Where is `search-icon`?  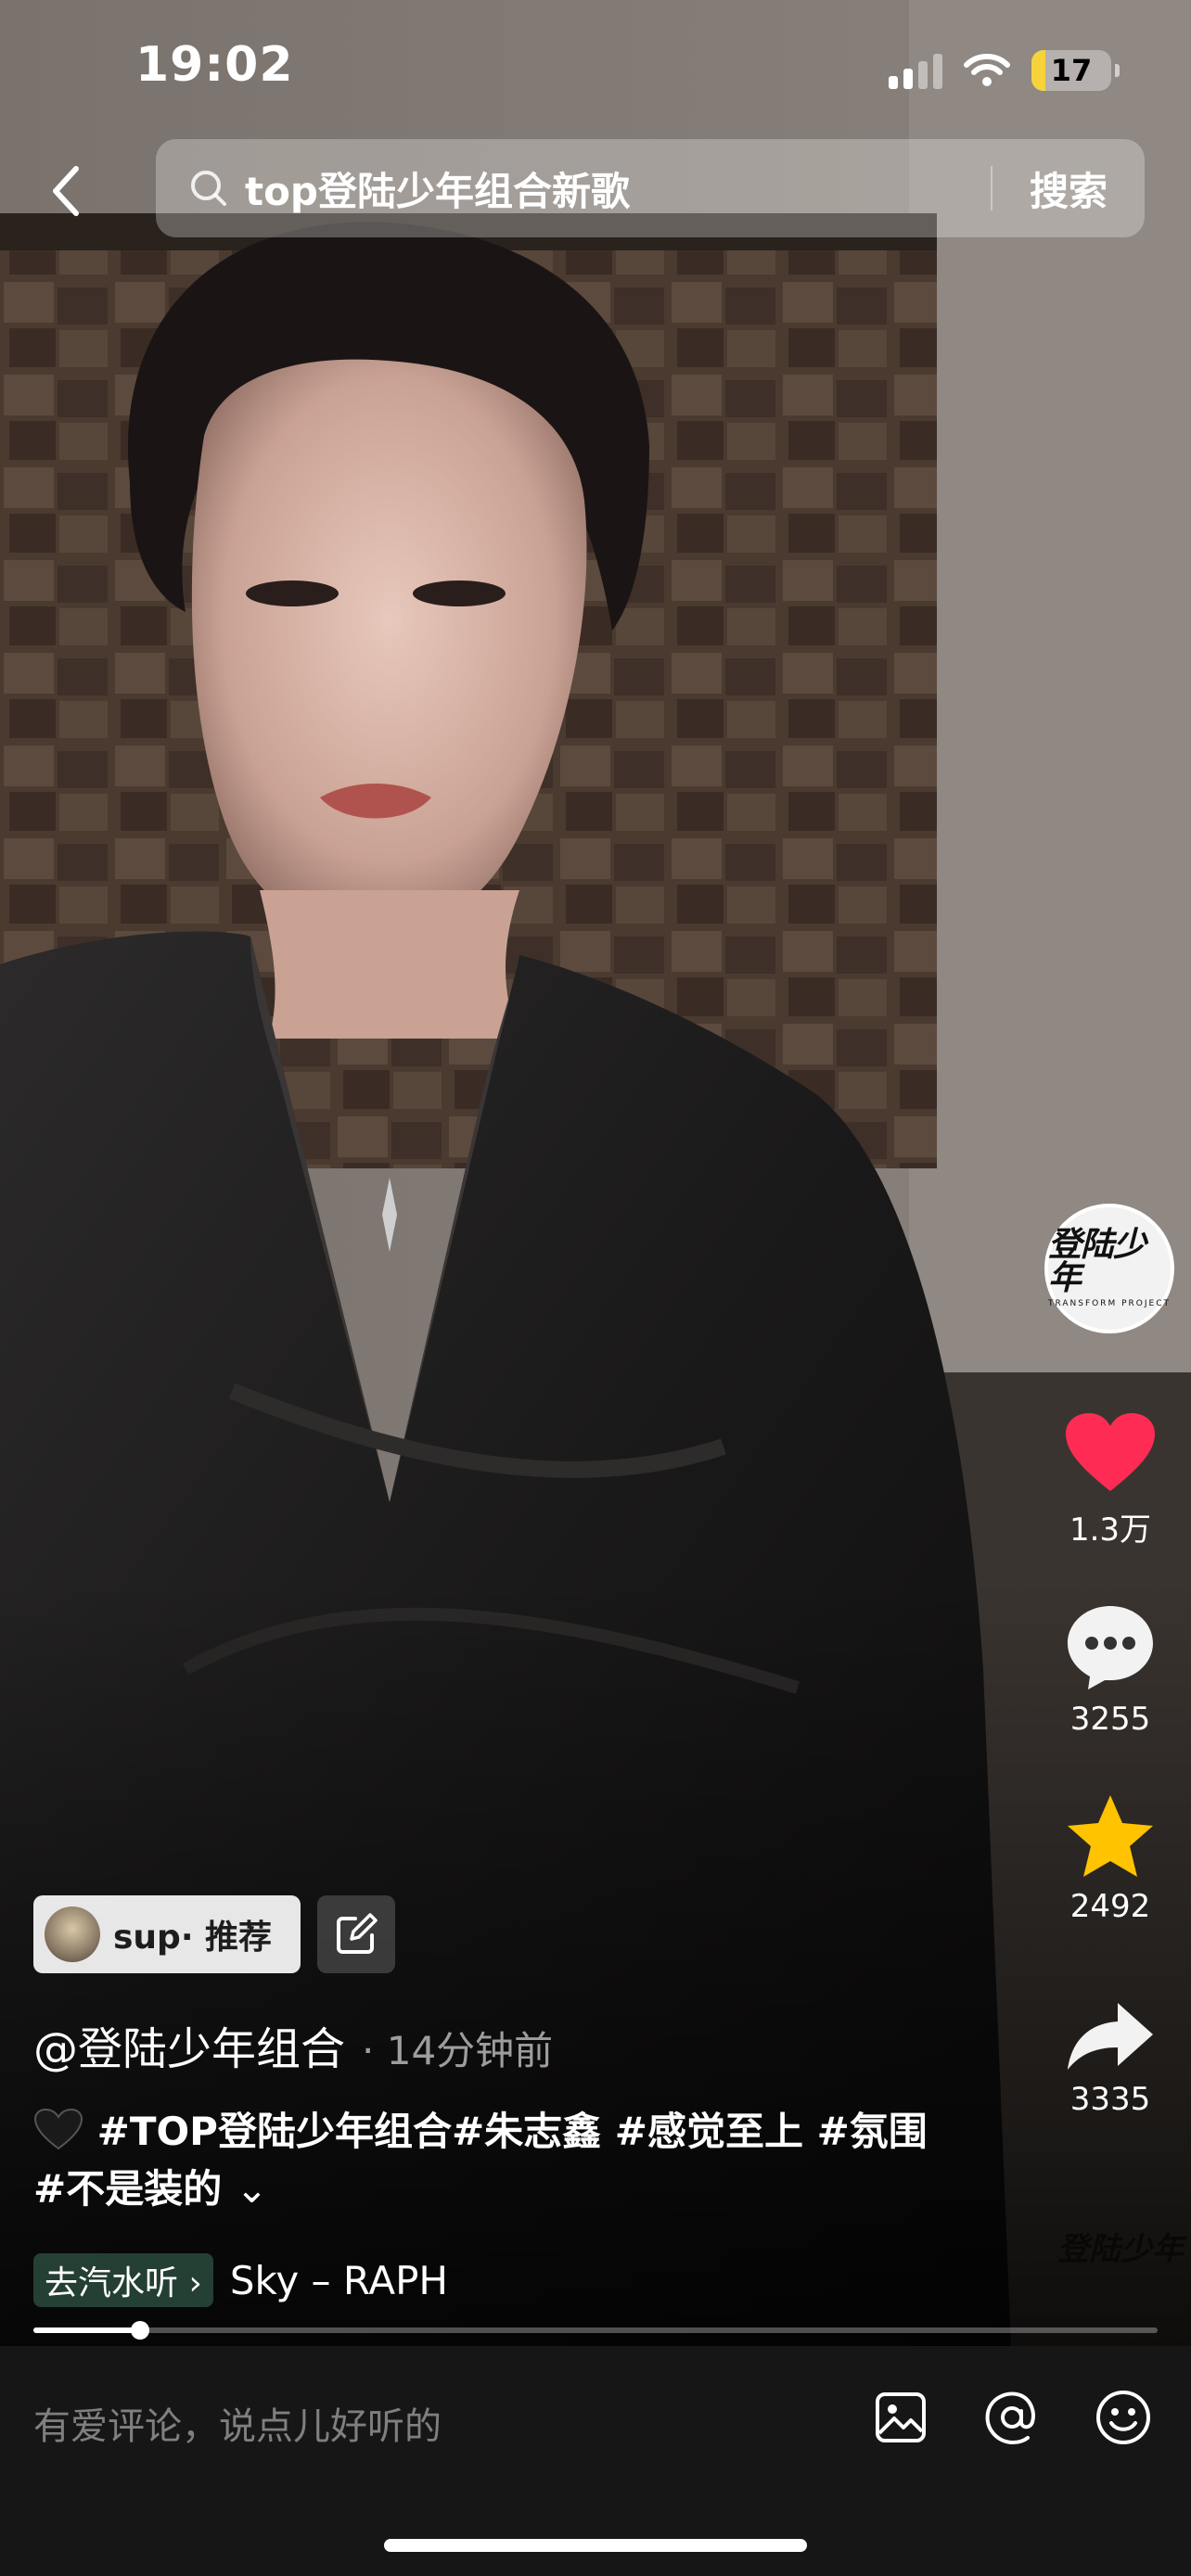 search-icon is located at coordinates (209, 188).